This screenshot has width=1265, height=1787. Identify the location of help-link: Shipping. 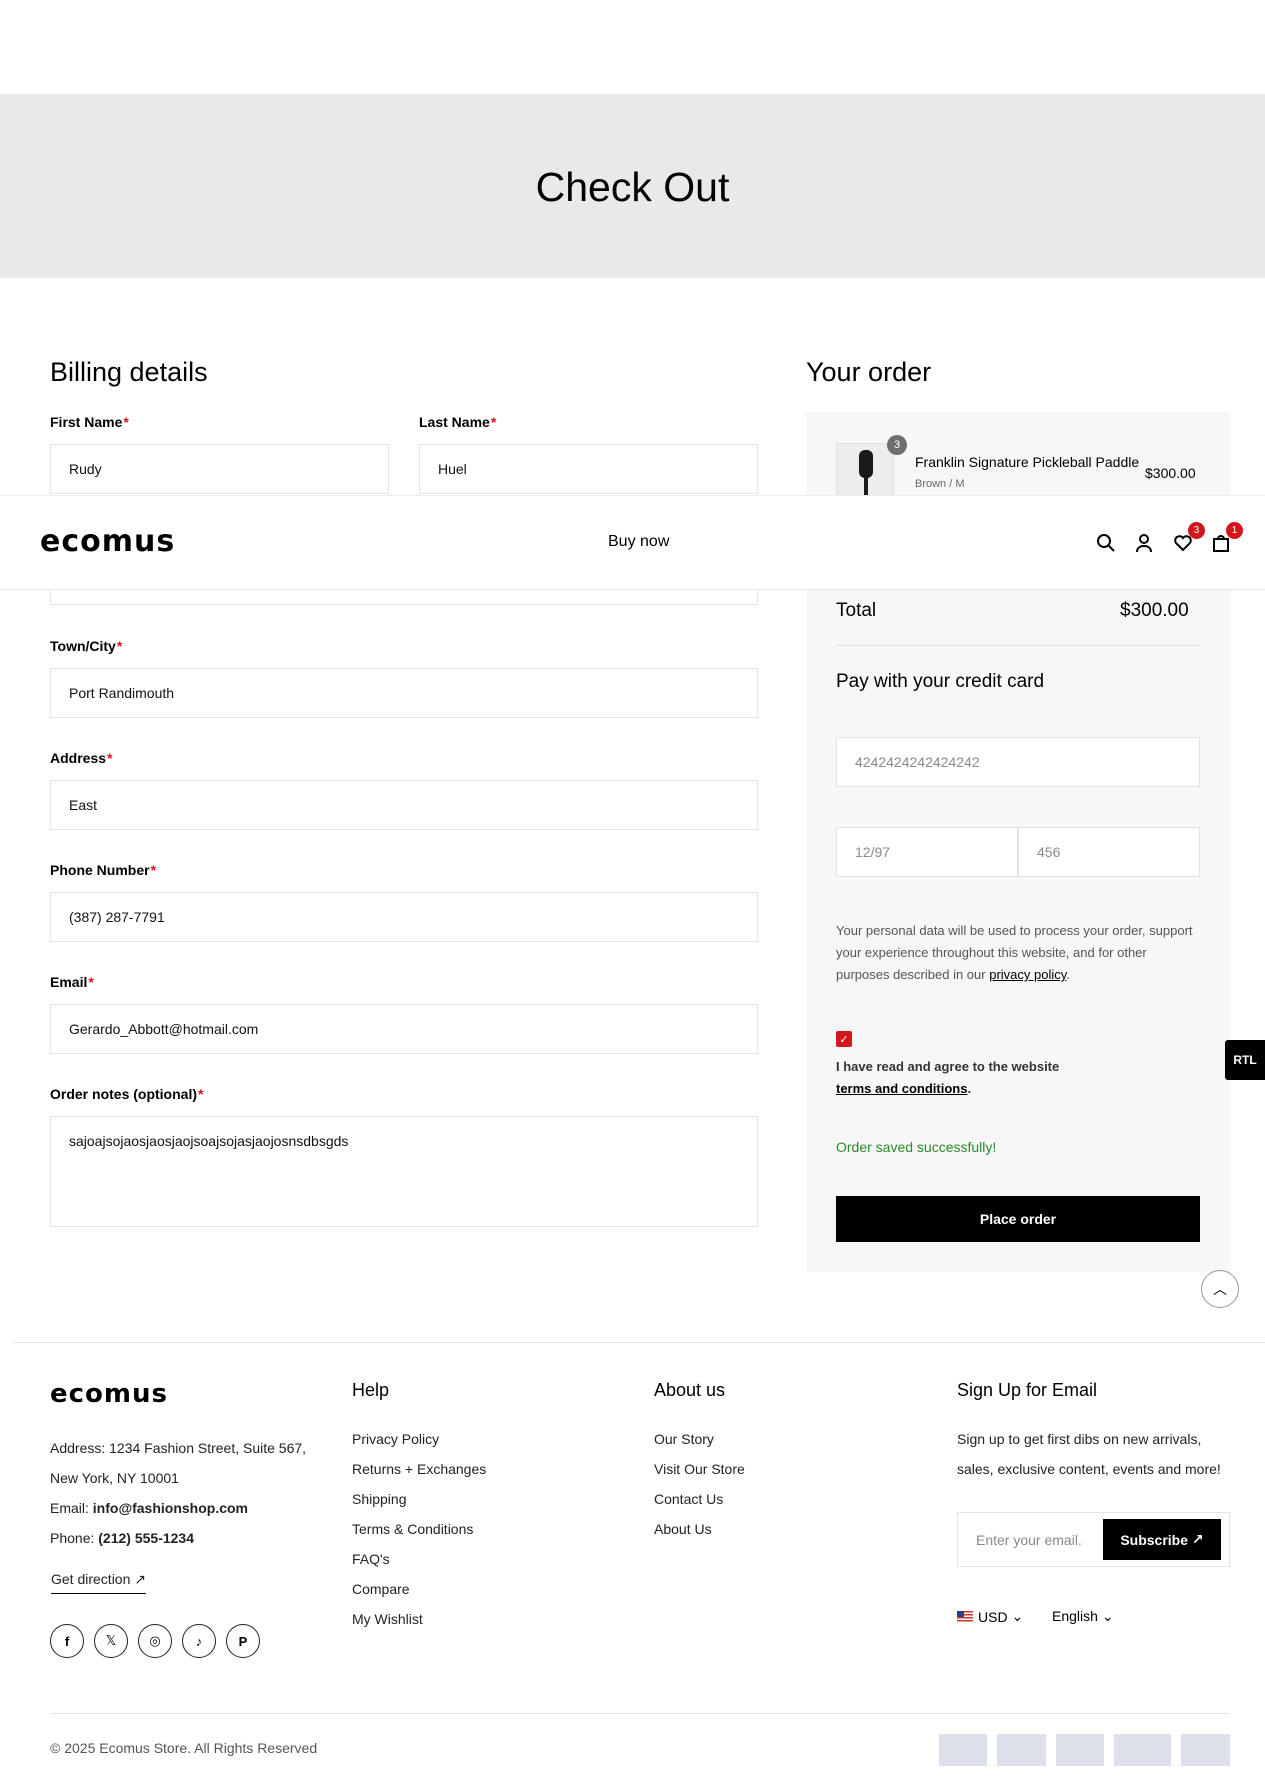
(379, 1499).